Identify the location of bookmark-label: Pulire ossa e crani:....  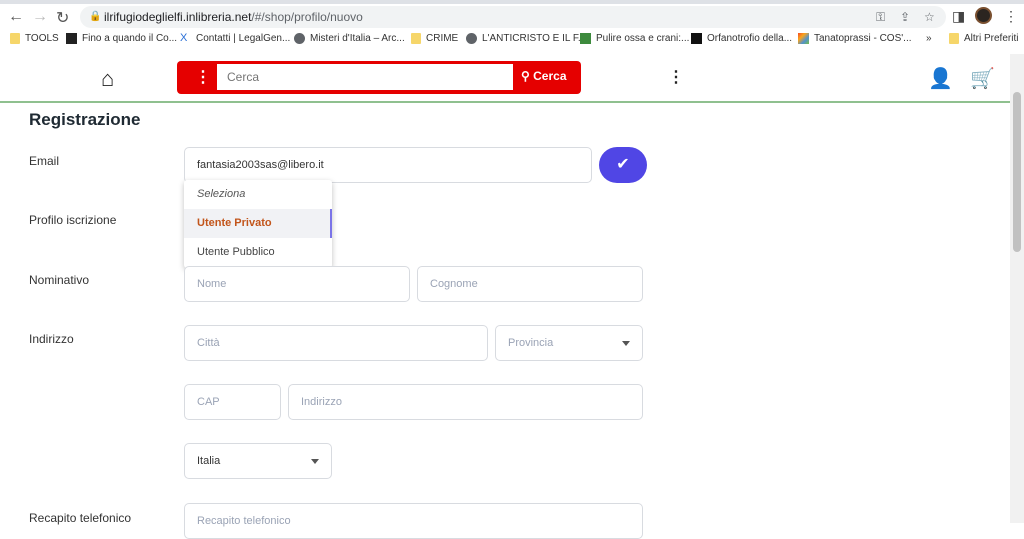
(643, 38).